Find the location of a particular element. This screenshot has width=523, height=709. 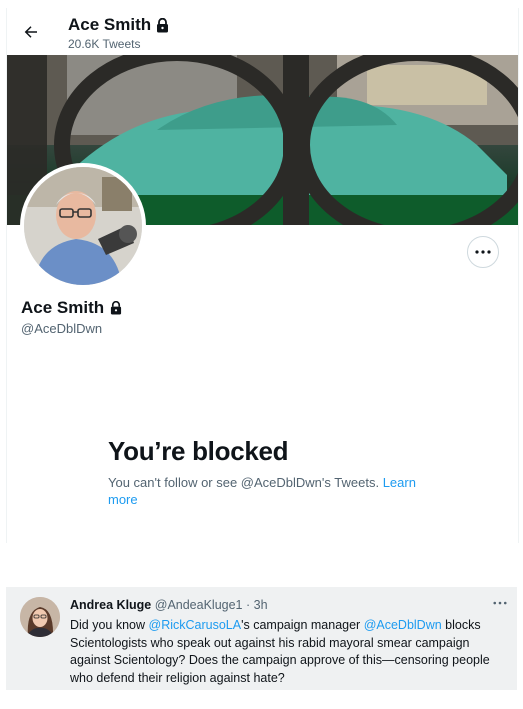

header-title: Ace Smith is located at coordinates (118, 25).